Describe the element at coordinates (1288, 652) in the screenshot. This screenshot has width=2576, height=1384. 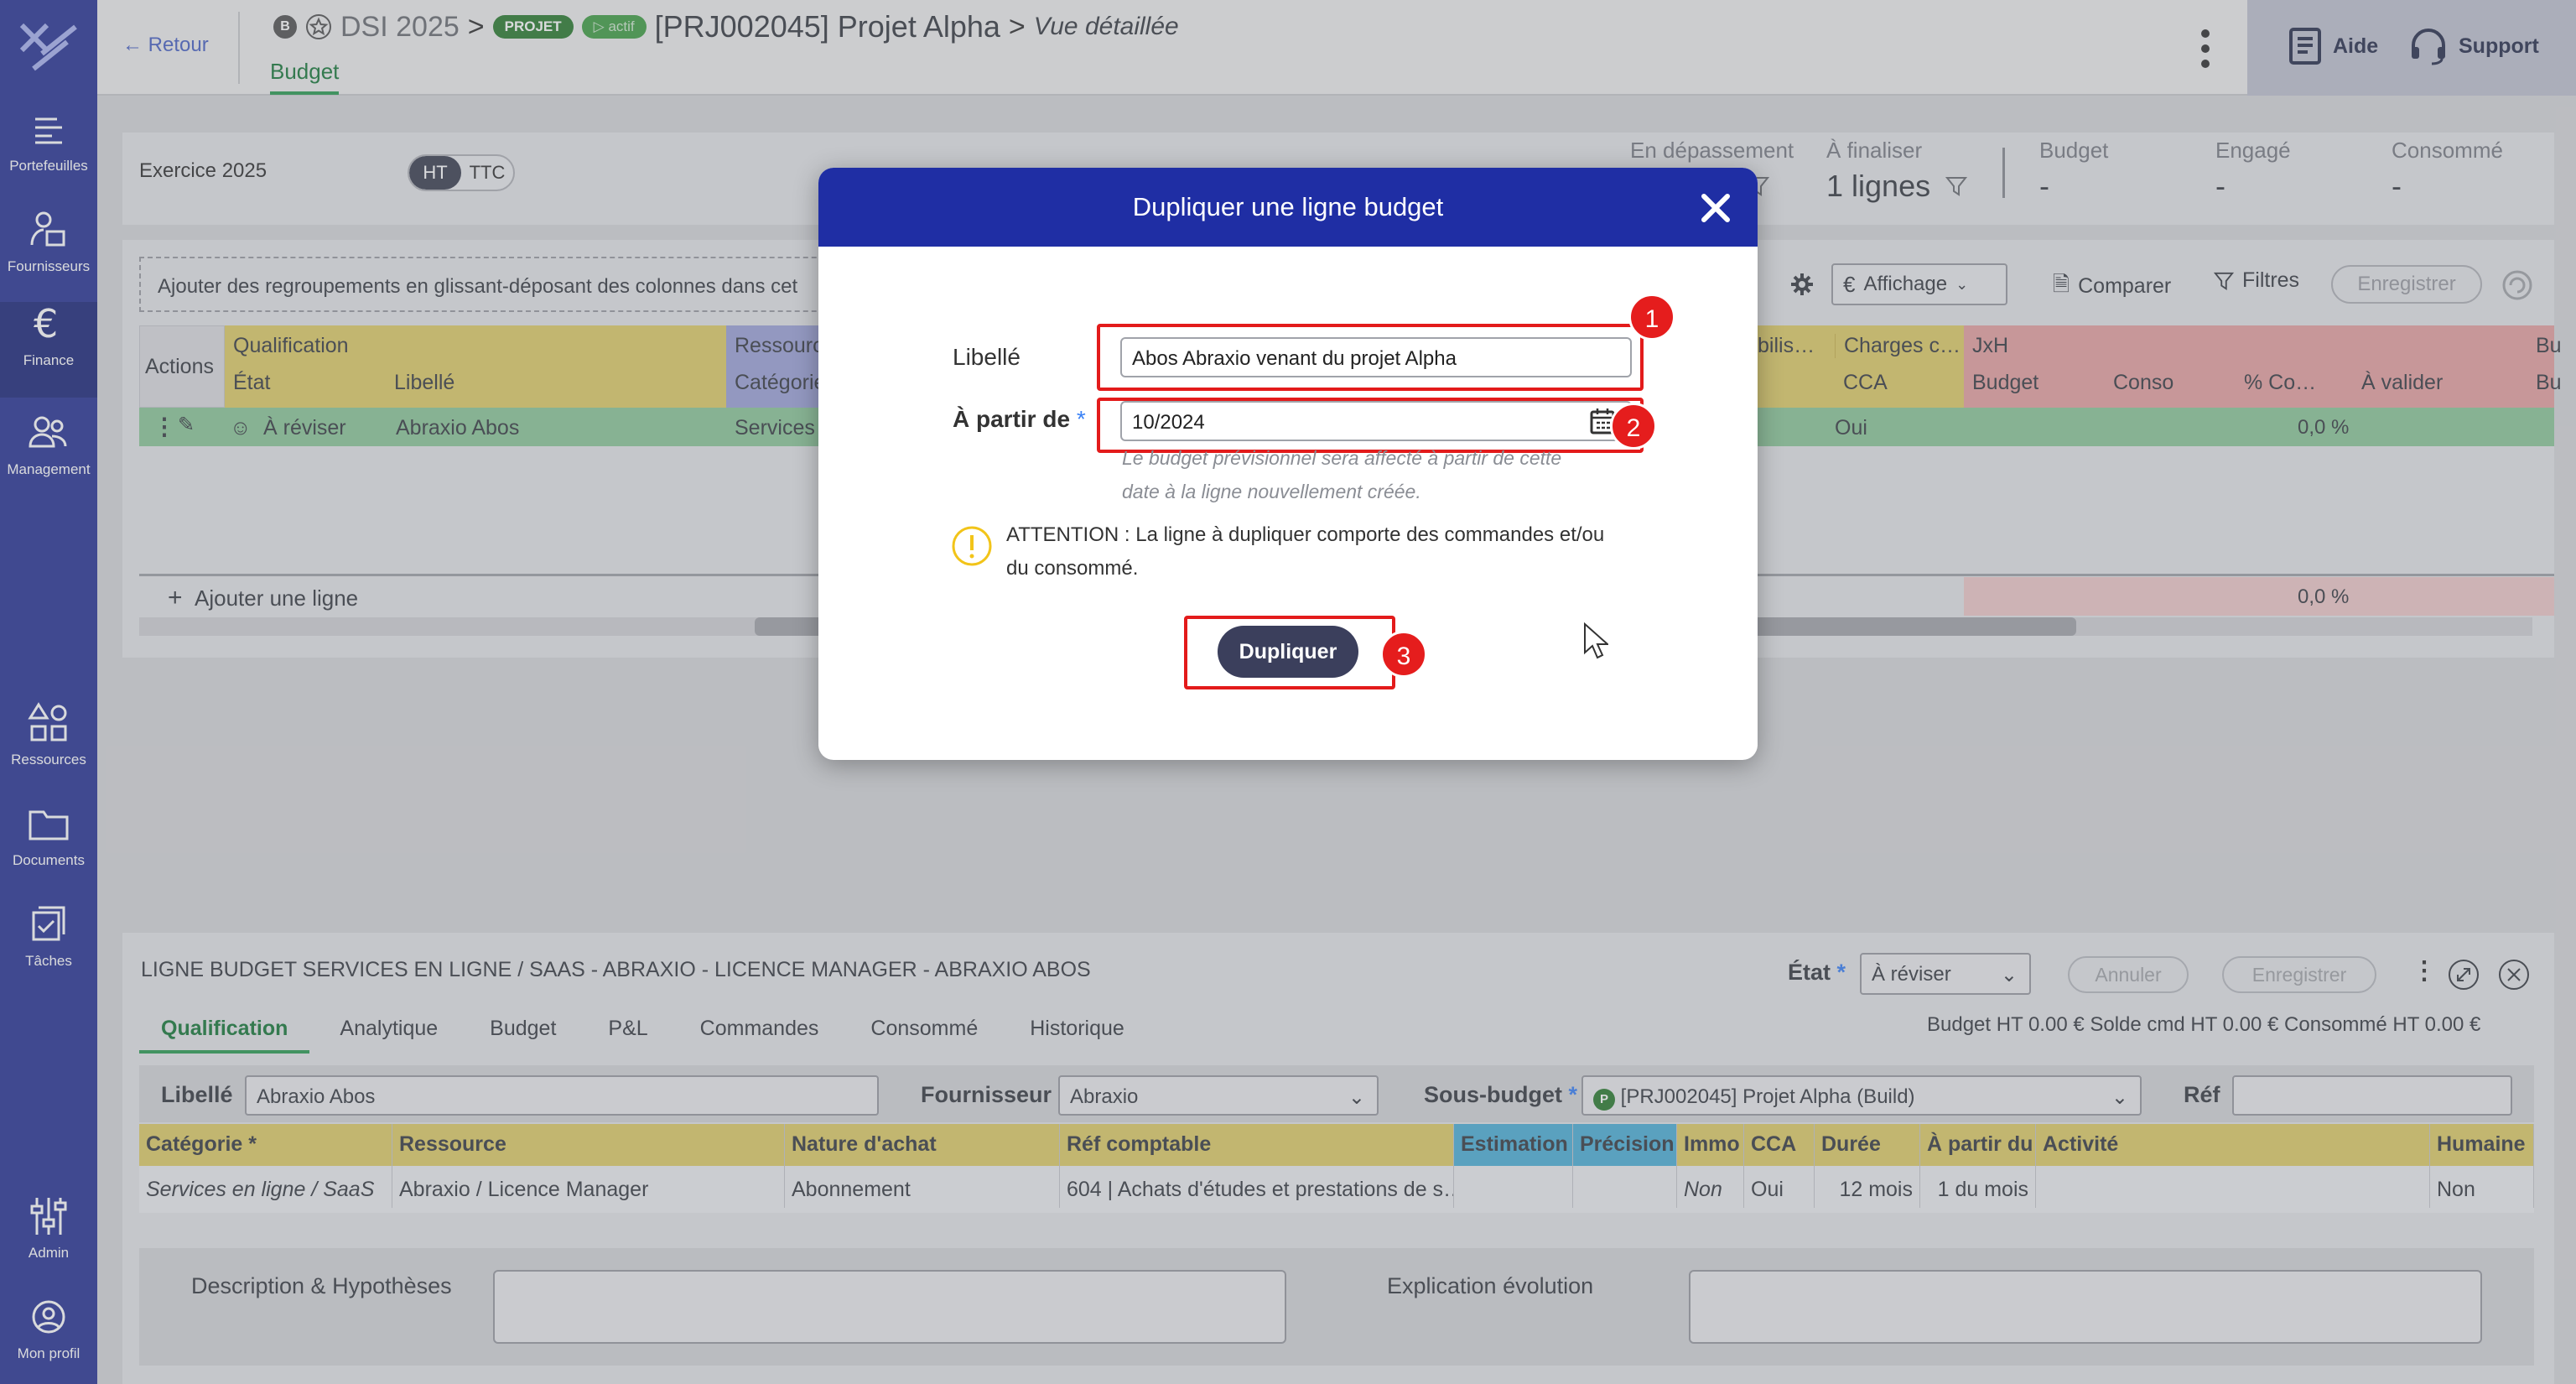
I see `dupliquer-button: Dupliquer` at that location.